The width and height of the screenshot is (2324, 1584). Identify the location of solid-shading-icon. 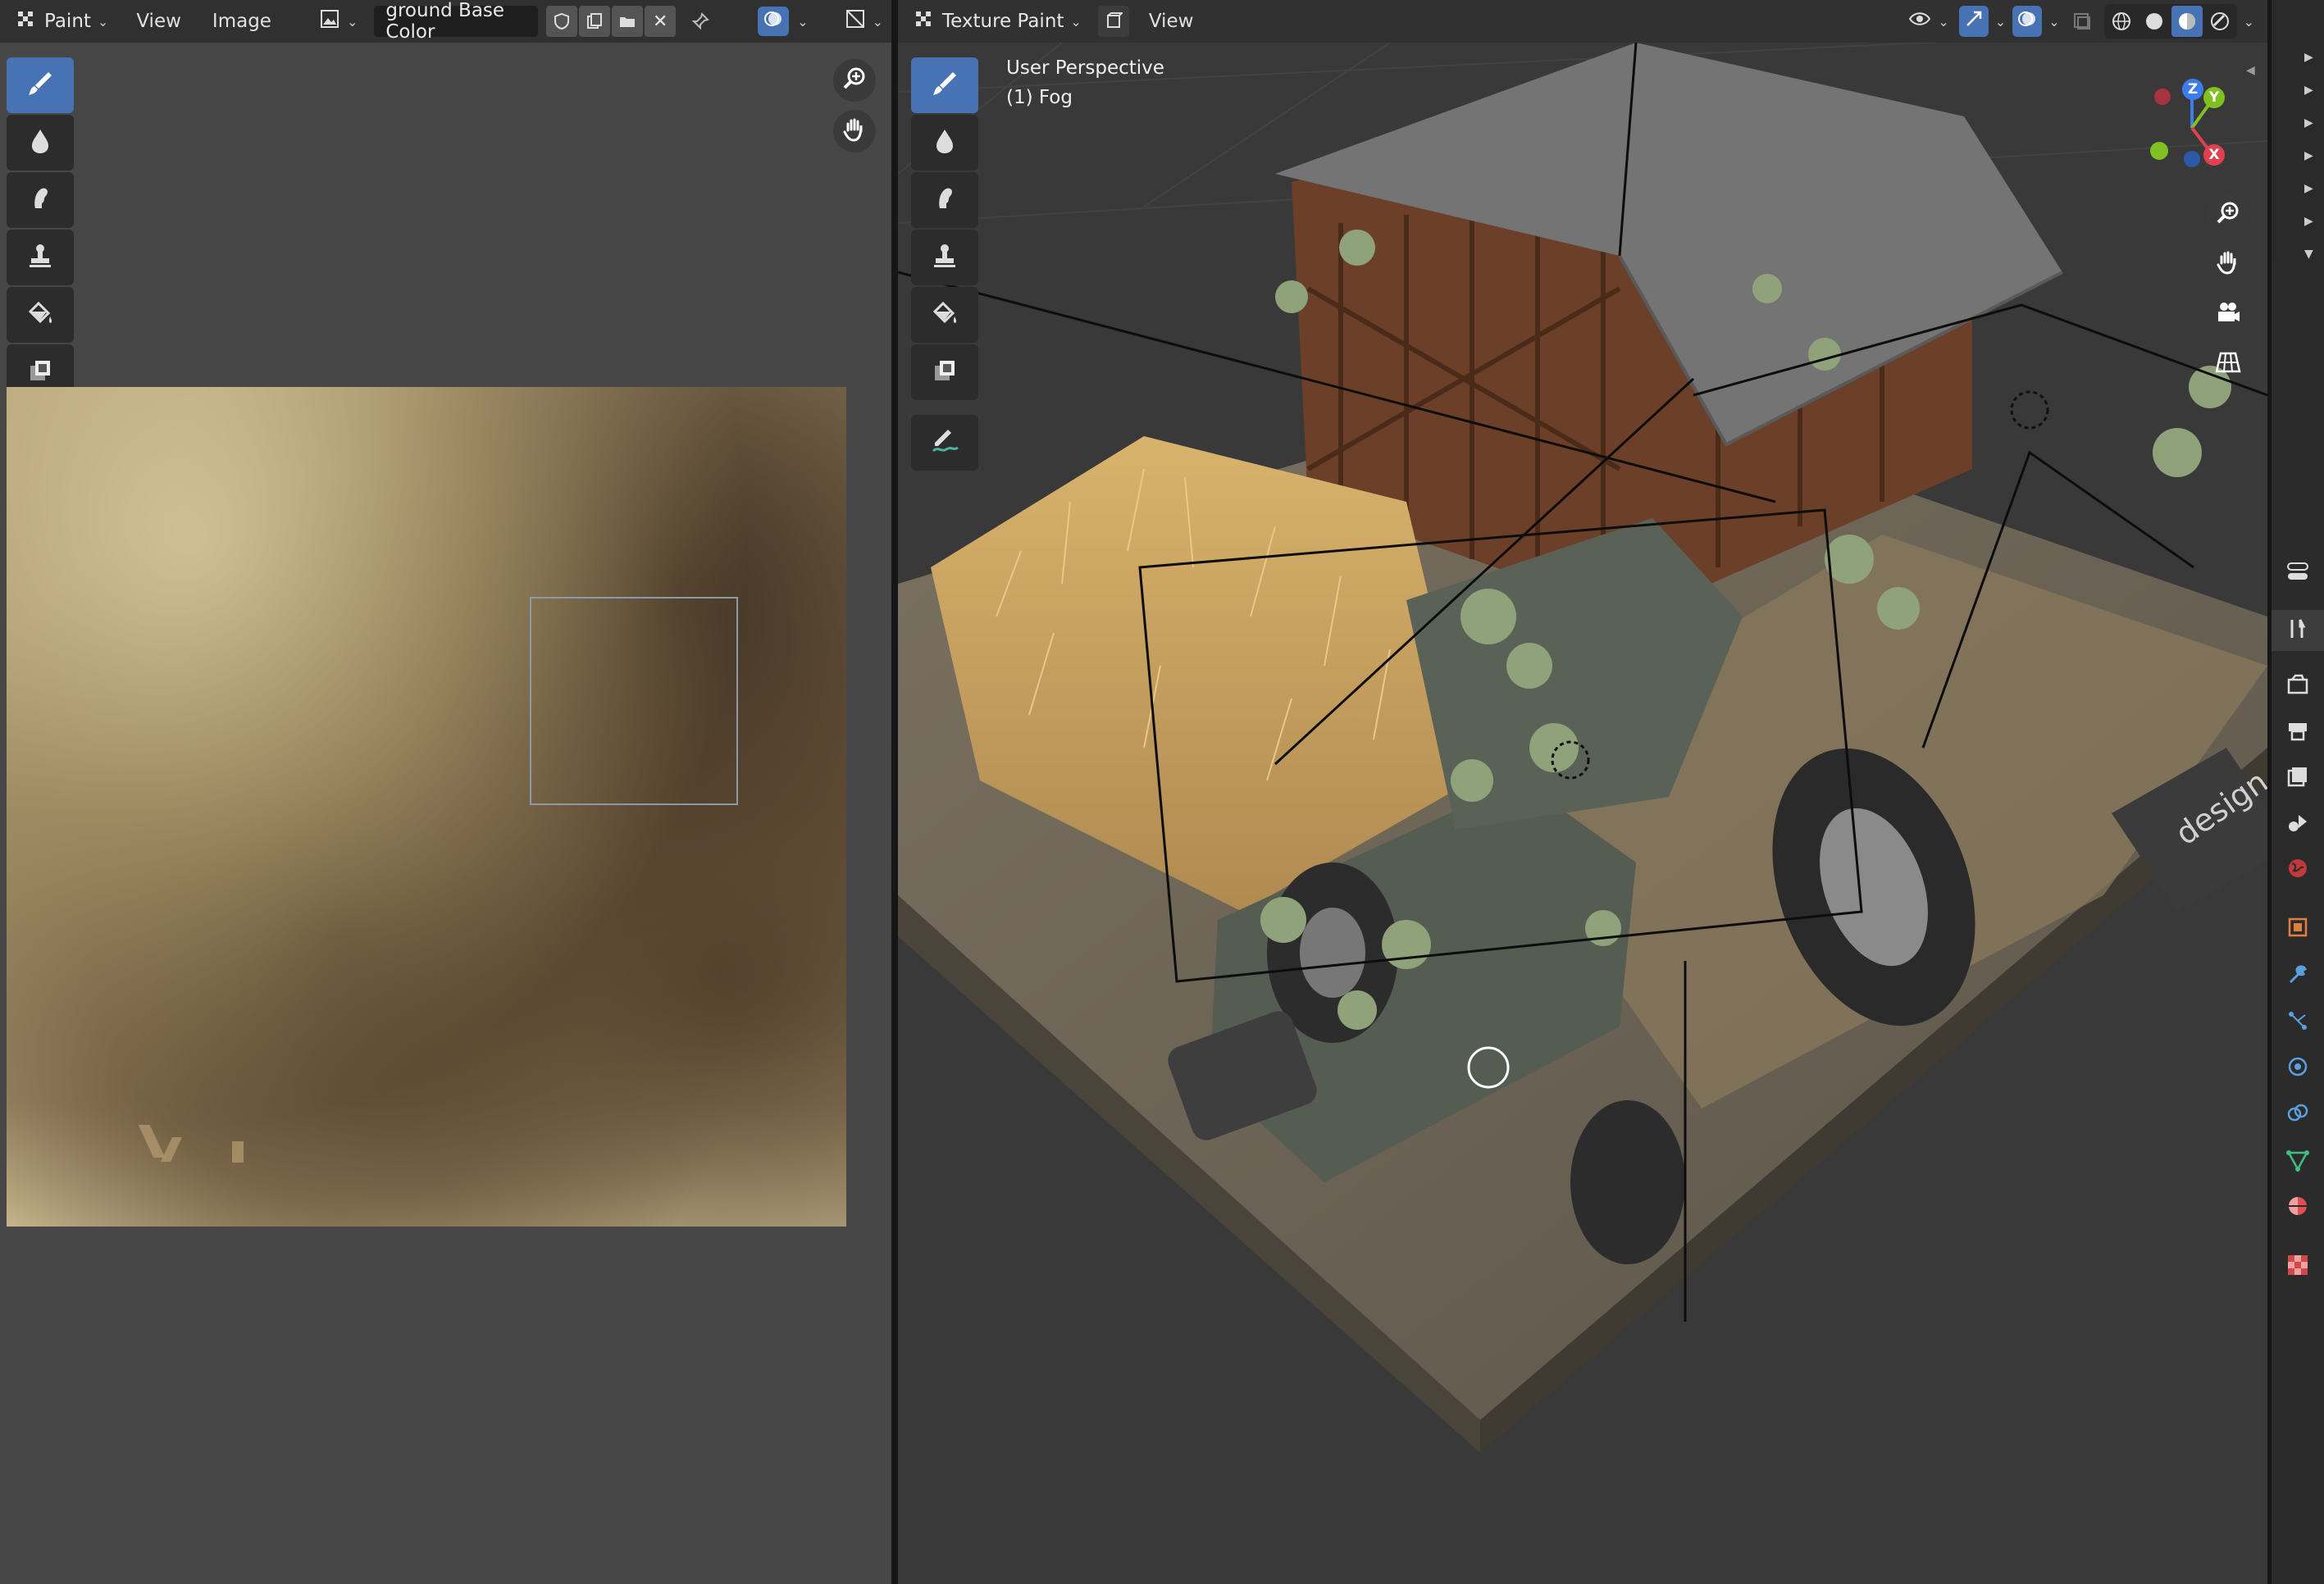
(2154, 21).